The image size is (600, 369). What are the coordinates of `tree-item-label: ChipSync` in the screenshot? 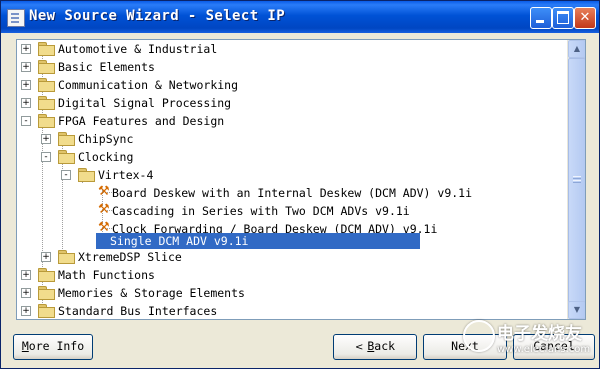 It's located at (106, 139).